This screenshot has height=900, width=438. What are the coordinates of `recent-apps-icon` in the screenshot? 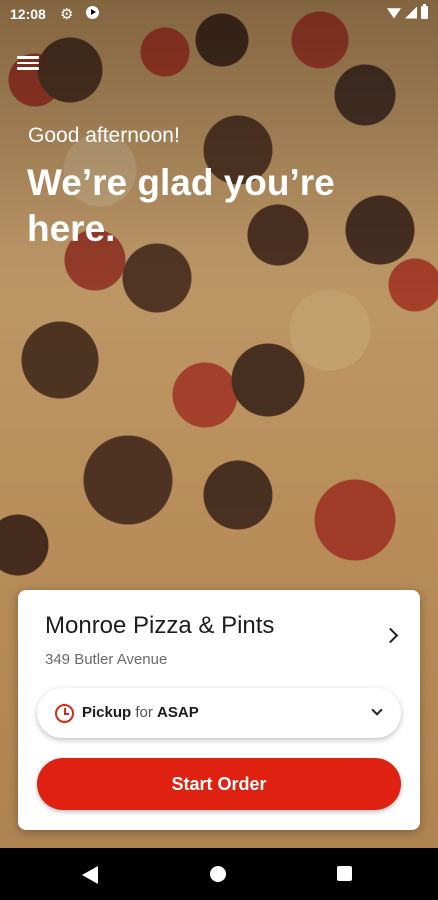 It's located at (344, 873).